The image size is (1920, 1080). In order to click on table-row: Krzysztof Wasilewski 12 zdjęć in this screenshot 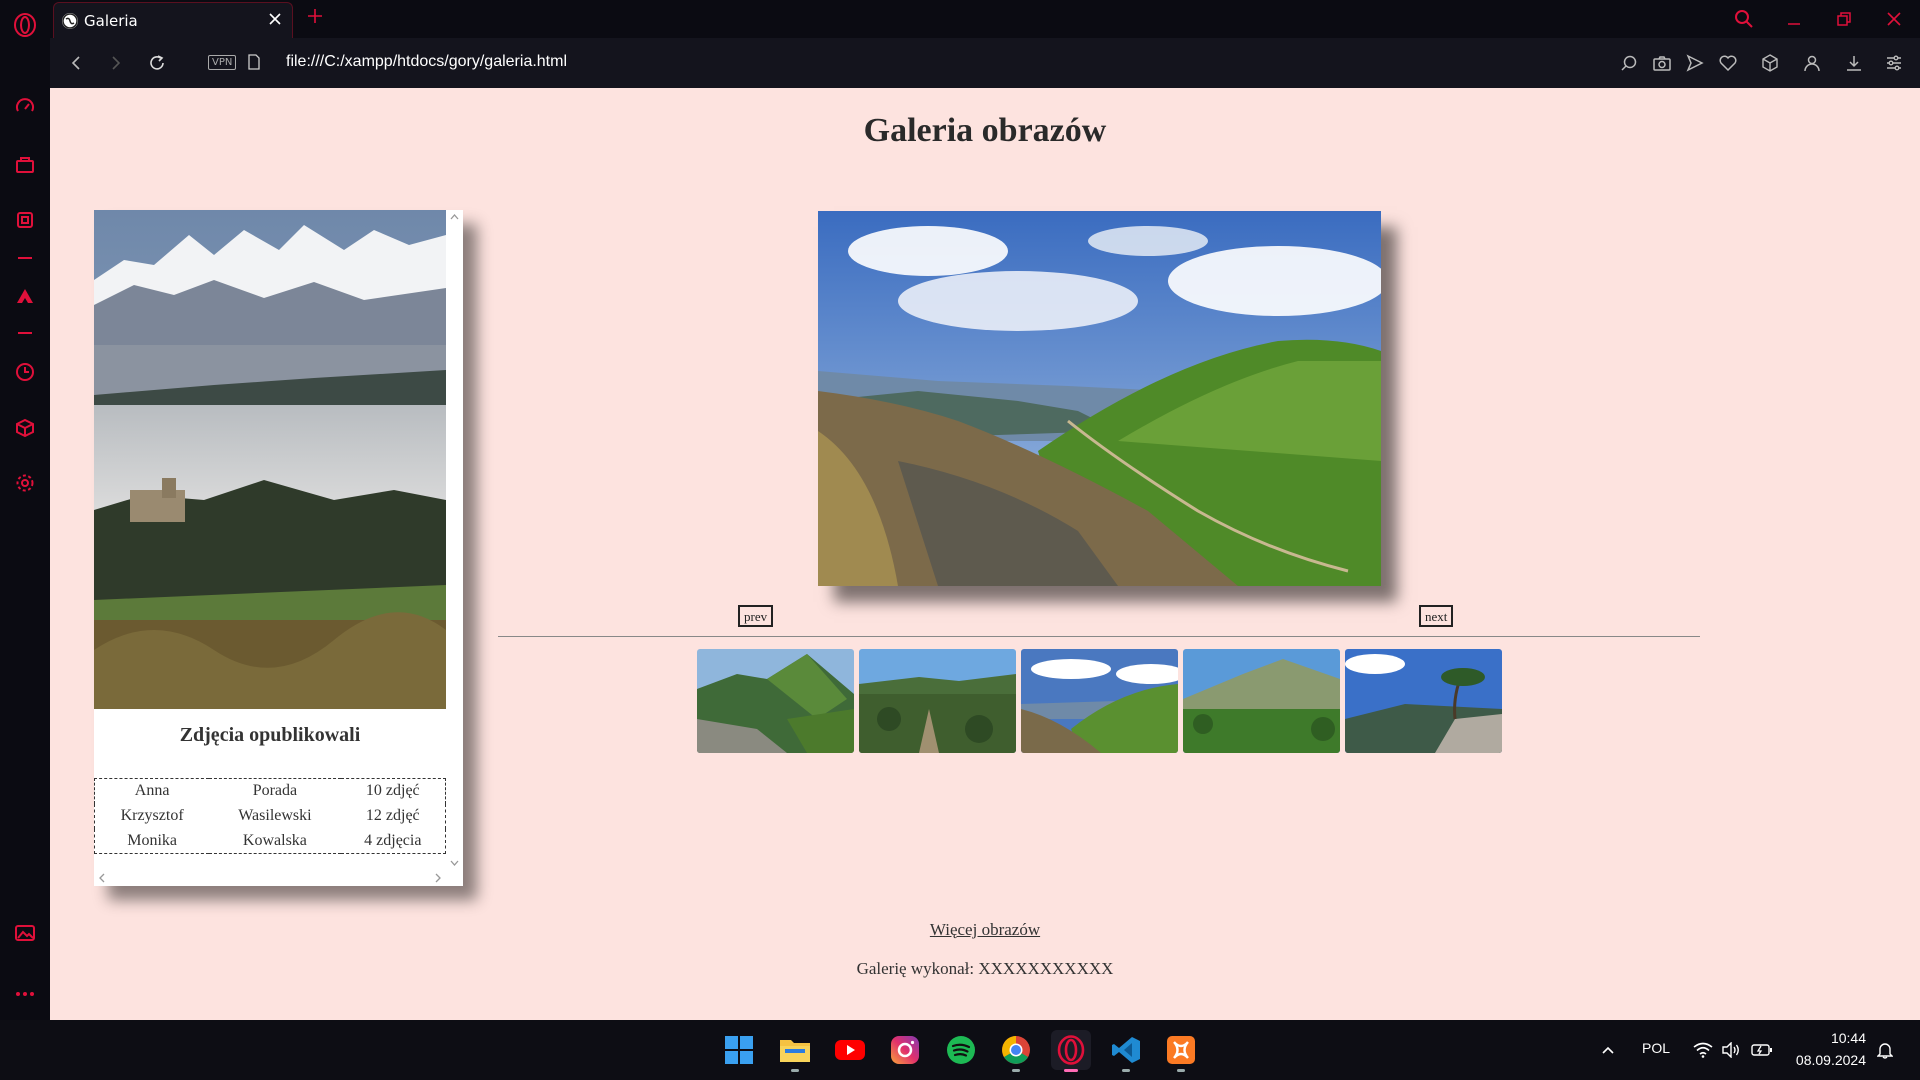, I will do `click(270, 816)`.